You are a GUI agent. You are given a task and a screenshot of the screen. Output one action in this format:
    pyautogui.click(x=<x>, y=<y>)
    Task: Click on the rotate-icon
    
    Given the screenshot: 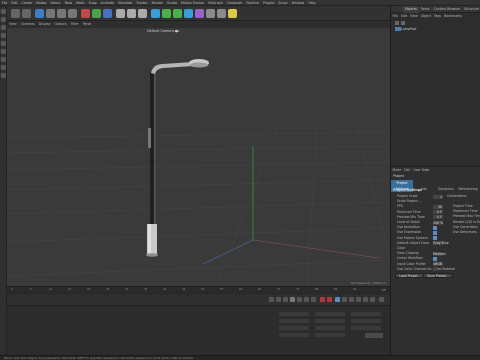 What is the action you would take?
    pyautogui.click(x=72, y=13)
    